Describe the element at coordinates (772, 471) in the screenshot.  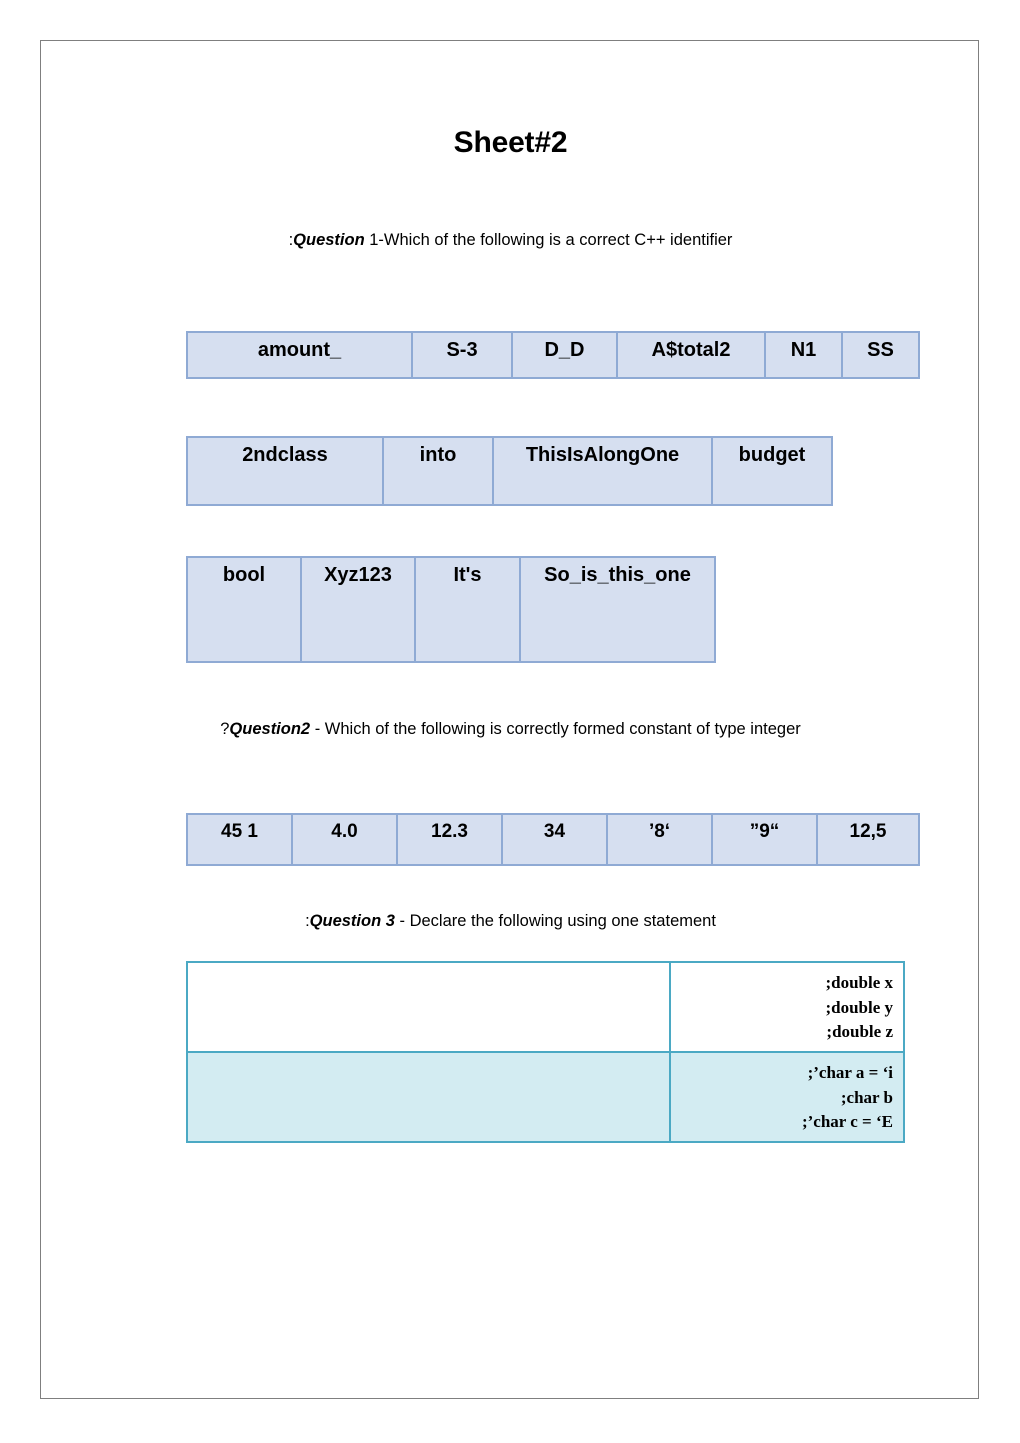
I see `identifier-cell: budget` at that location.